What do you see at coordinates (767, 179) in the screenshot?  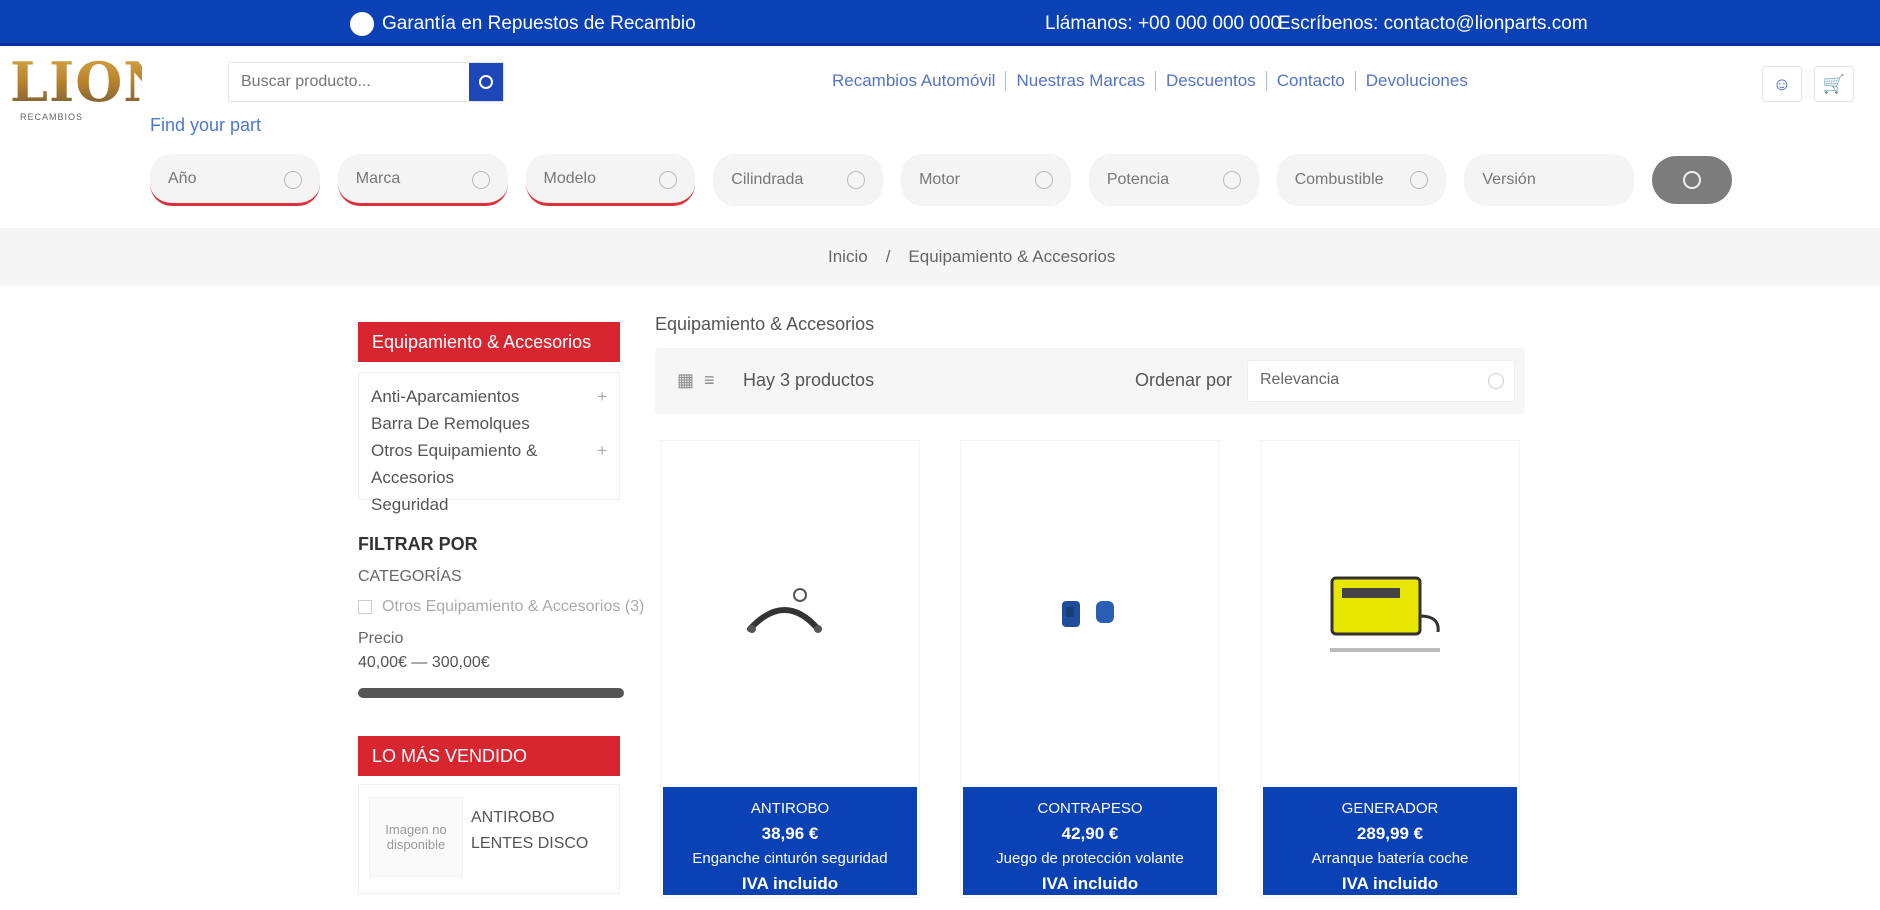 I see `filter-label: Cilindrada` at bounding box center [767, 179].